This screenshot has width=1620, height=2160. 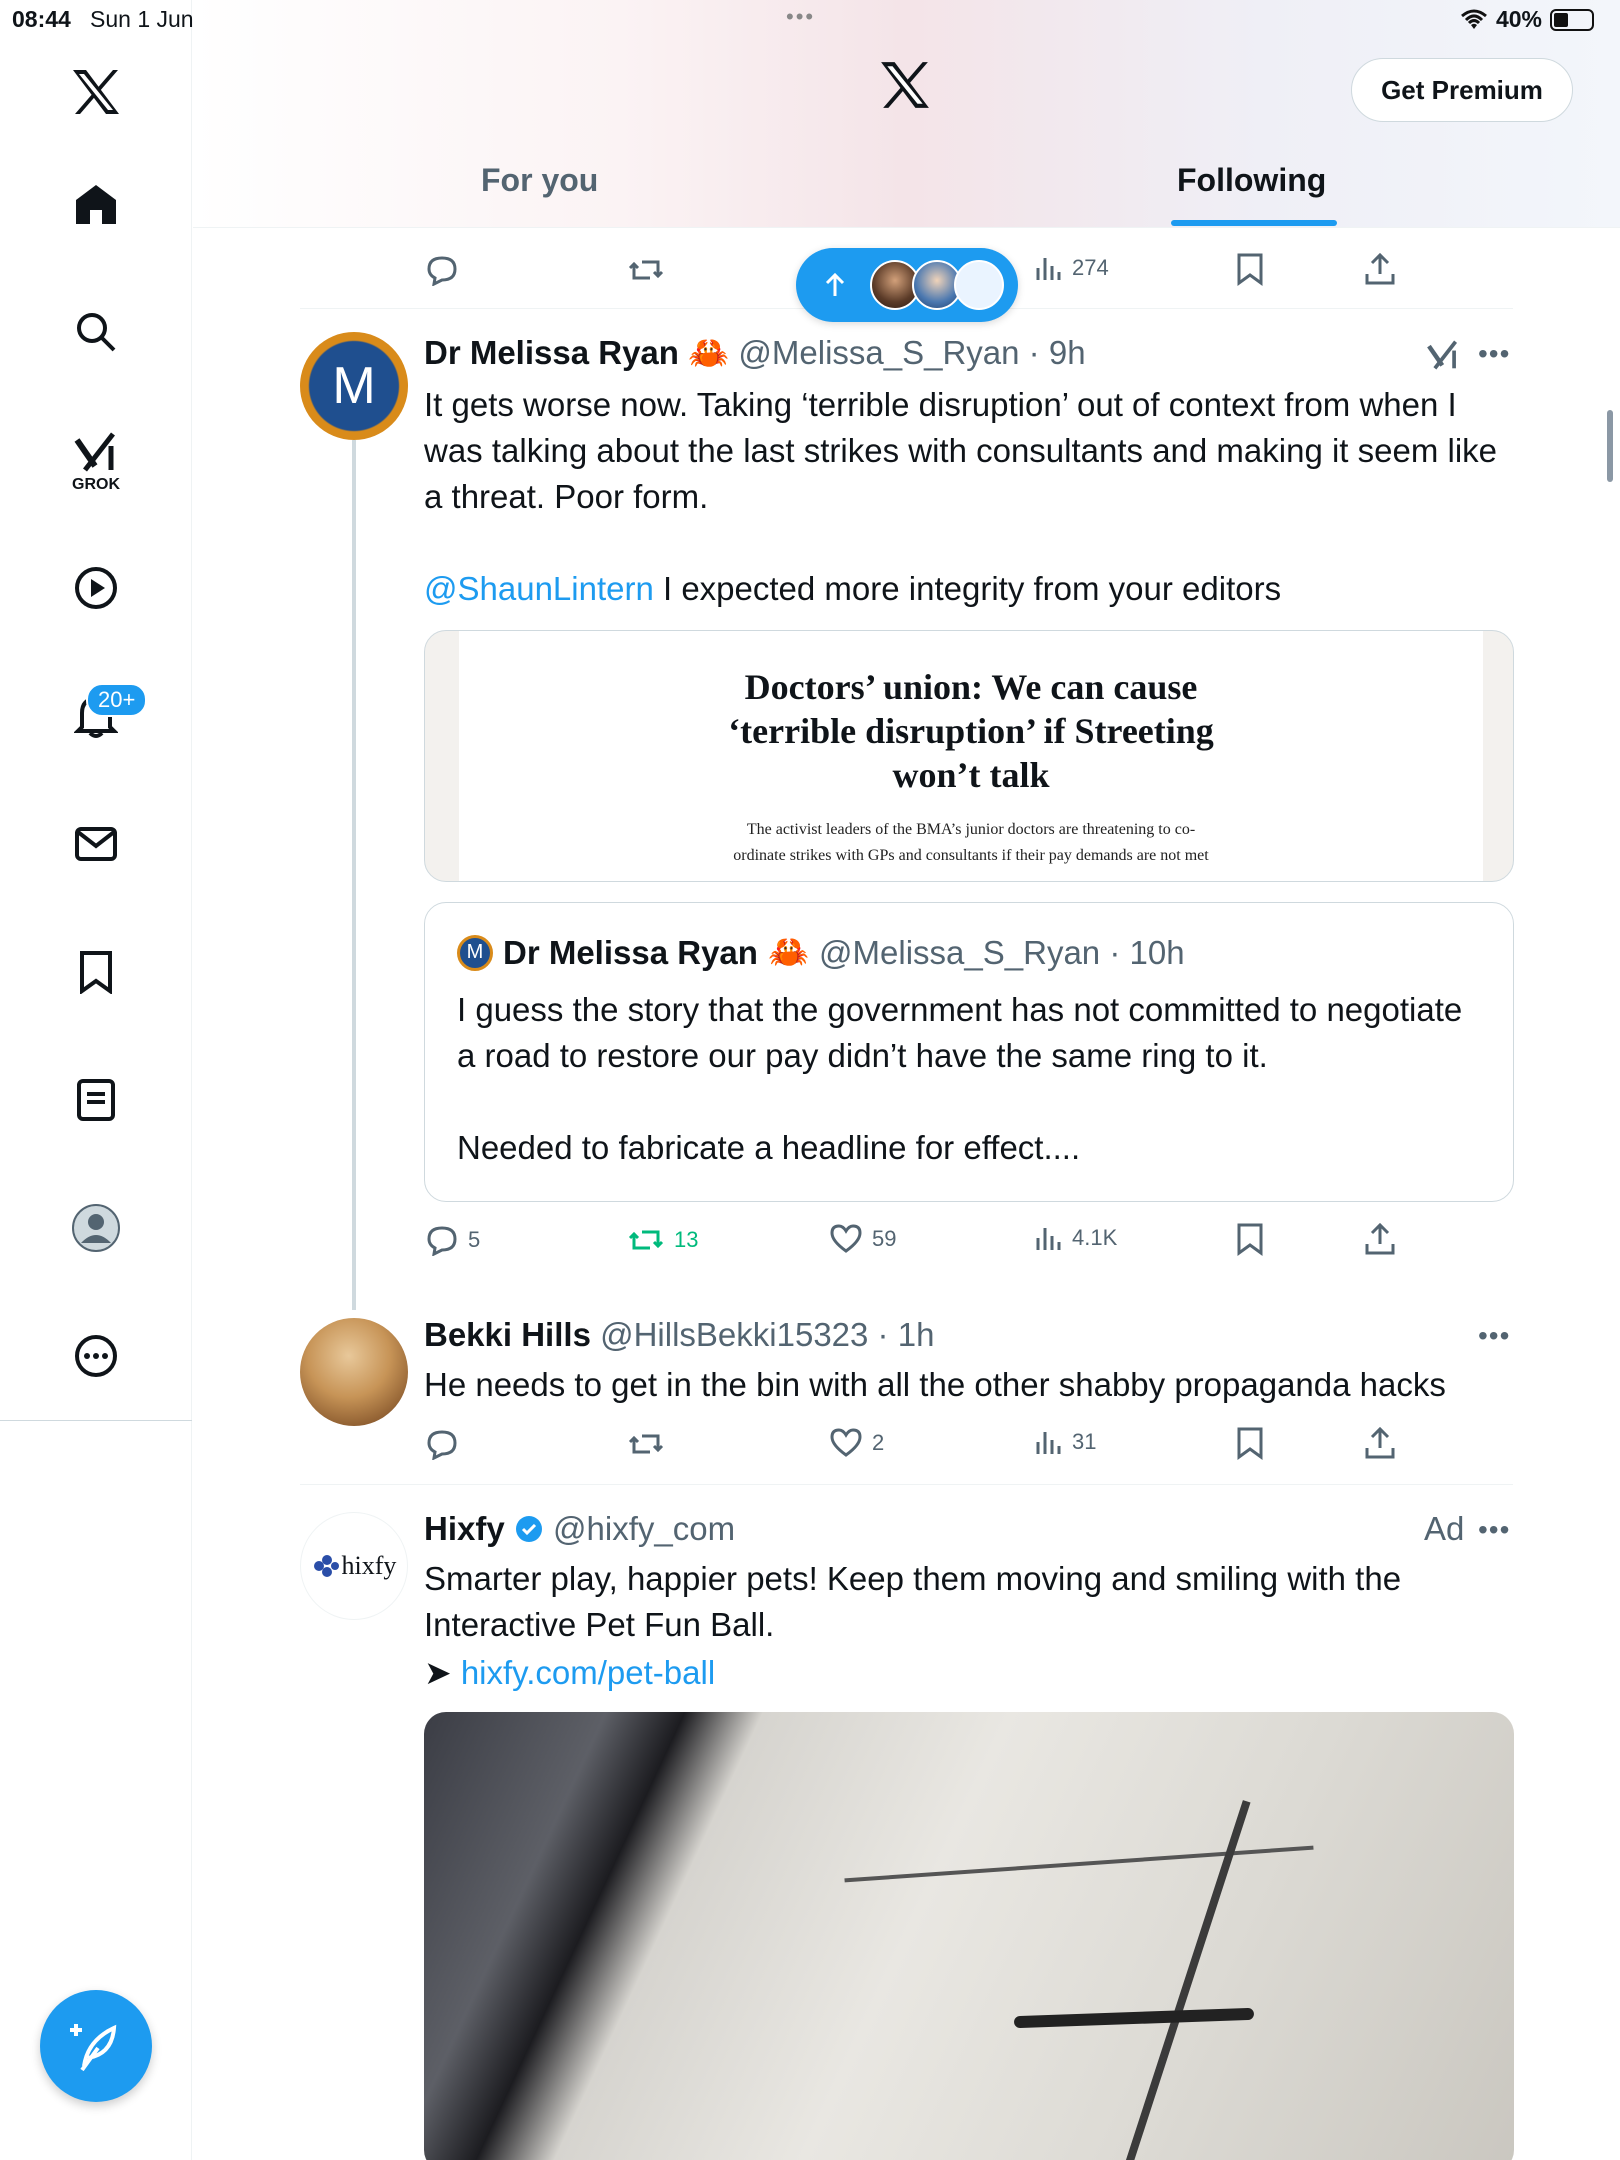 What do you see at coordinates (960, 952) in the screenshot?
I see `quoted-author-handle: @Melissa_S_Ryan` at bounding box center [960, 952].